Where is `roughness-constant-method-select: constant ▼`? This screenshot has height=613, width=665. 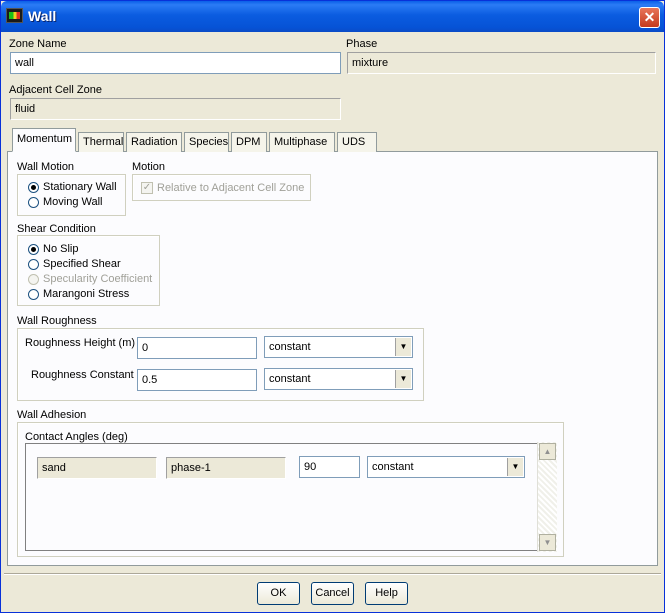 roughness-constant-method-select: constant ▼ is located at coordinates (338, 379).